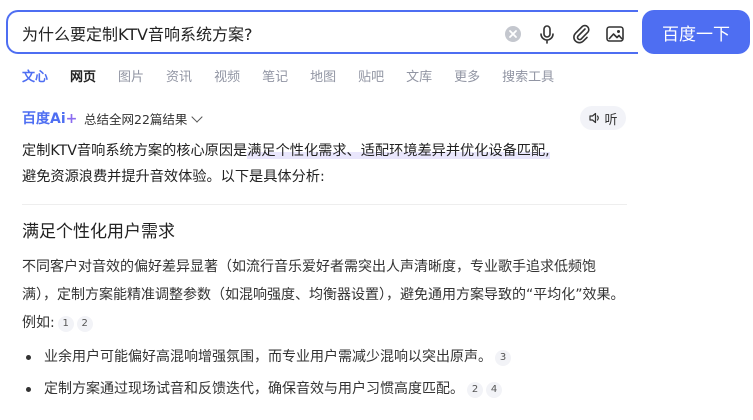  I want to click on tab-video: 视频, so click(227, 78).